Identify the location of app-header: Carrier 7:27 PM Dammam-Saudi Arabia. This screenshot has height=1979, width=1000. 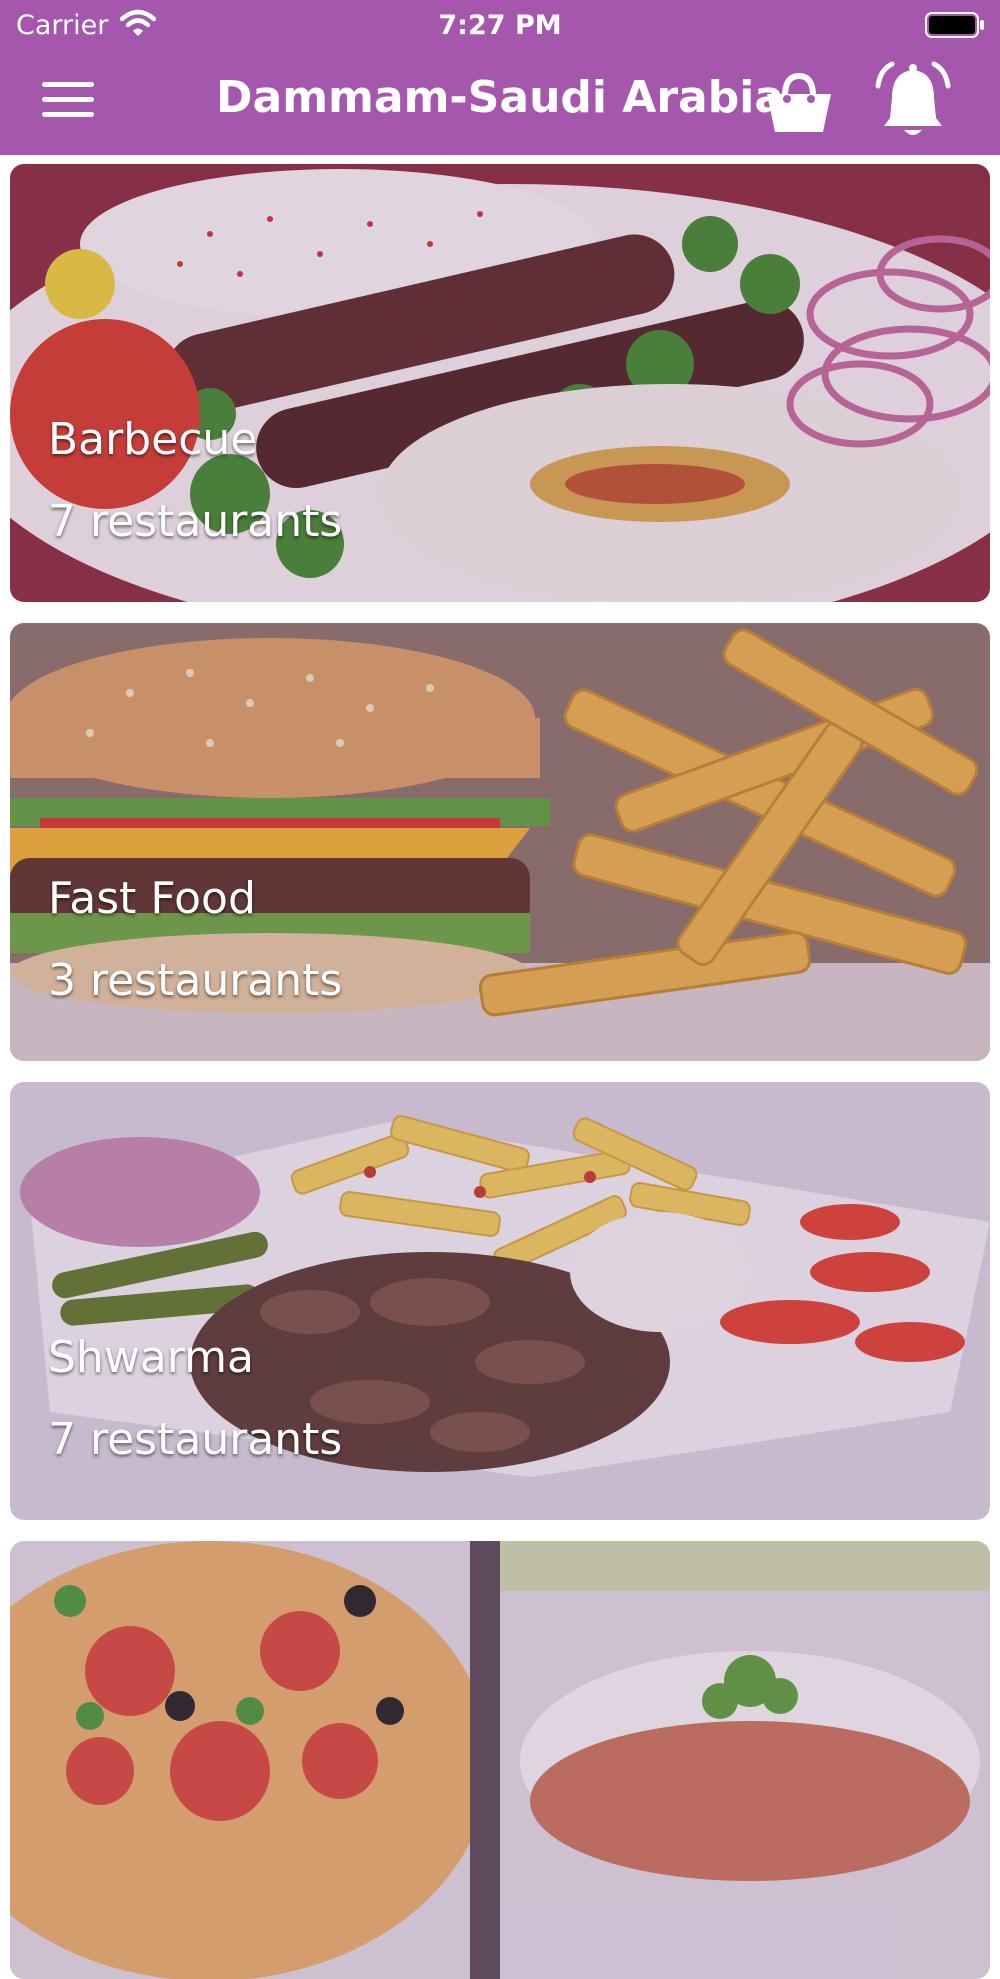
(500, 77).